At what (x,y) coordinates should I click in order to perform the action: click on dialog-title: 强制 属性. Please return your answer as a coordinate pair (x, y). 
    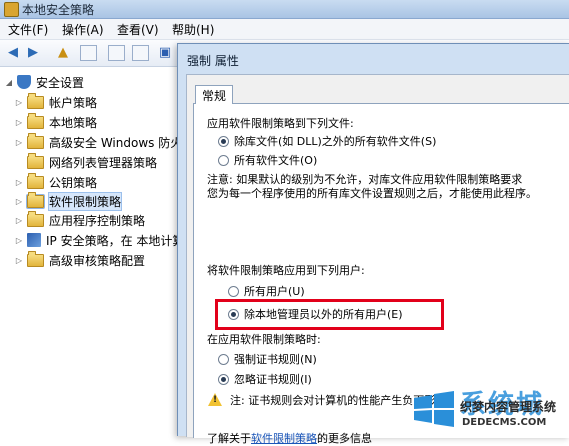
    Looking at the image, I should click on (213, 61).